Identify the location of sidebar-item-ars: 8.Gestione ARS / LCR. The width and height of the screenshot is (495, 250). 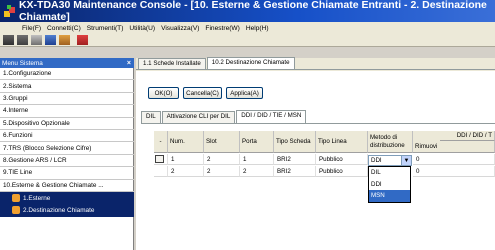
(67, 161).